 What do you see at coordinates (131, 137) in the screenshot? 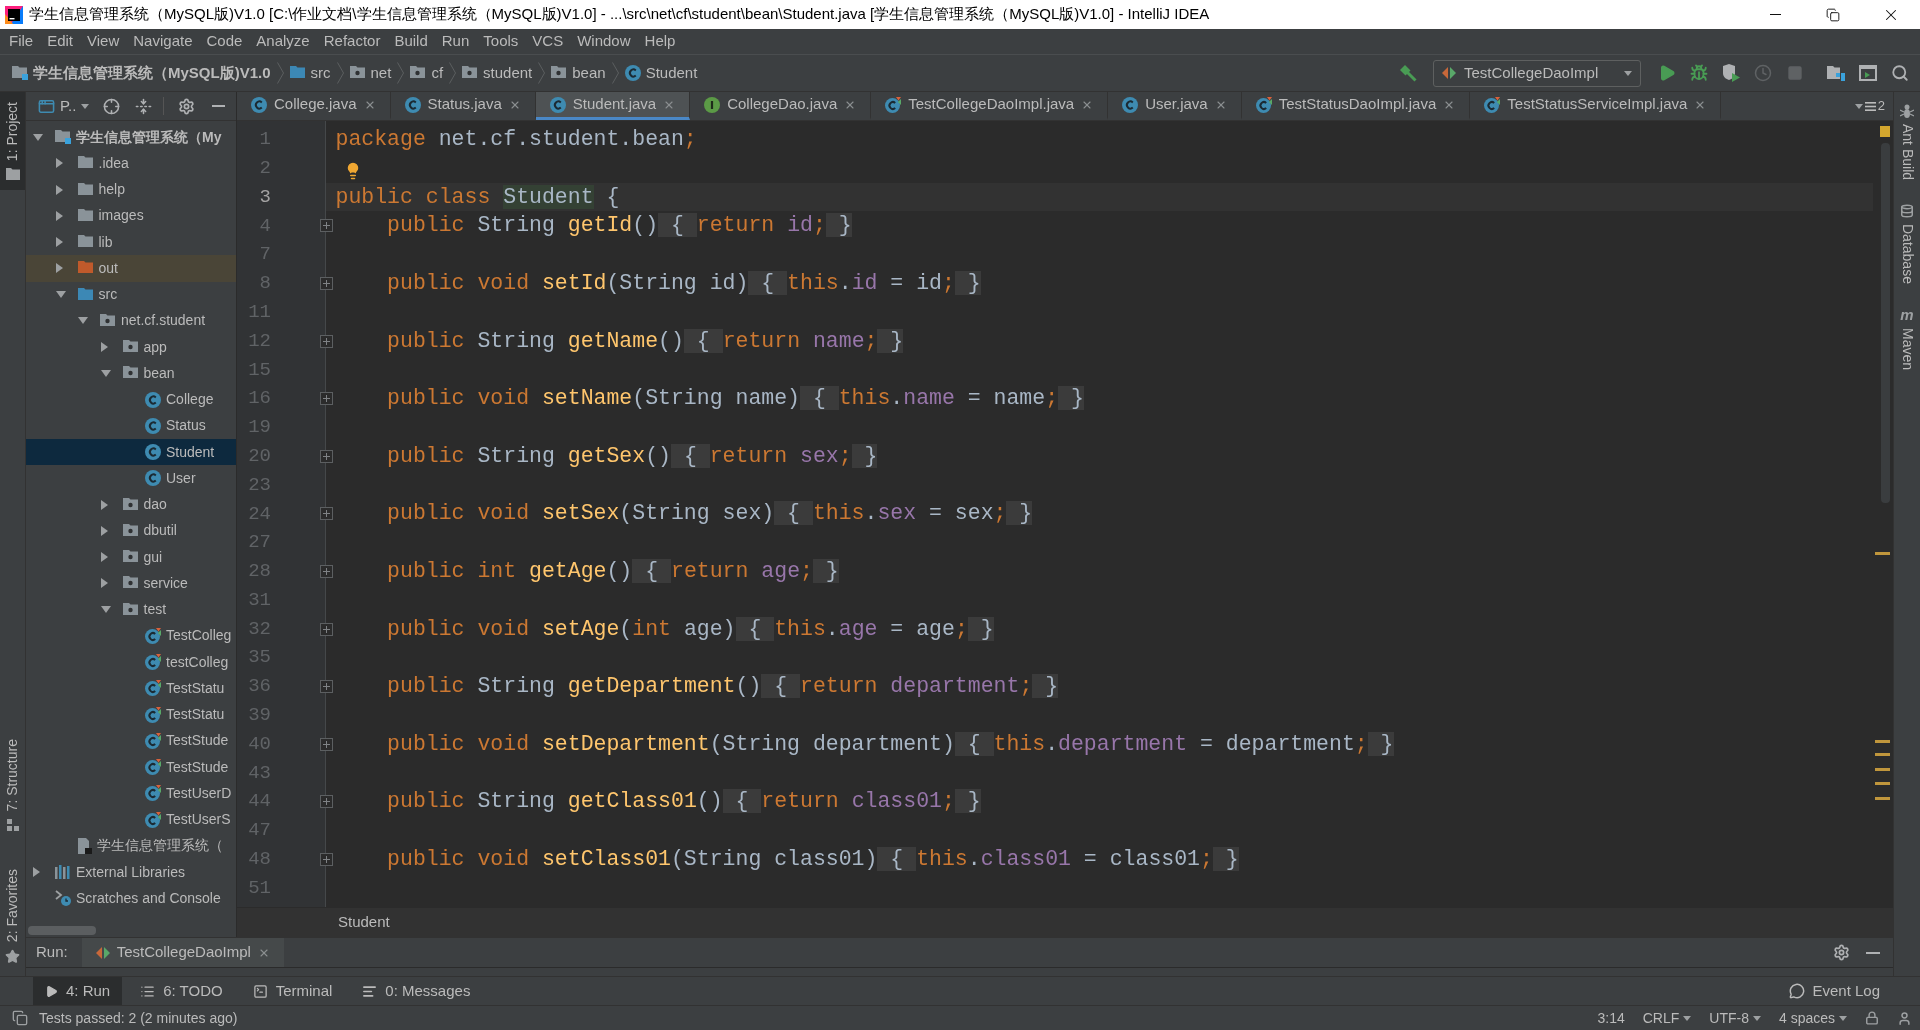
I see `tree-item: 学生信息管理系统（My` at bounding box center [131, 137].